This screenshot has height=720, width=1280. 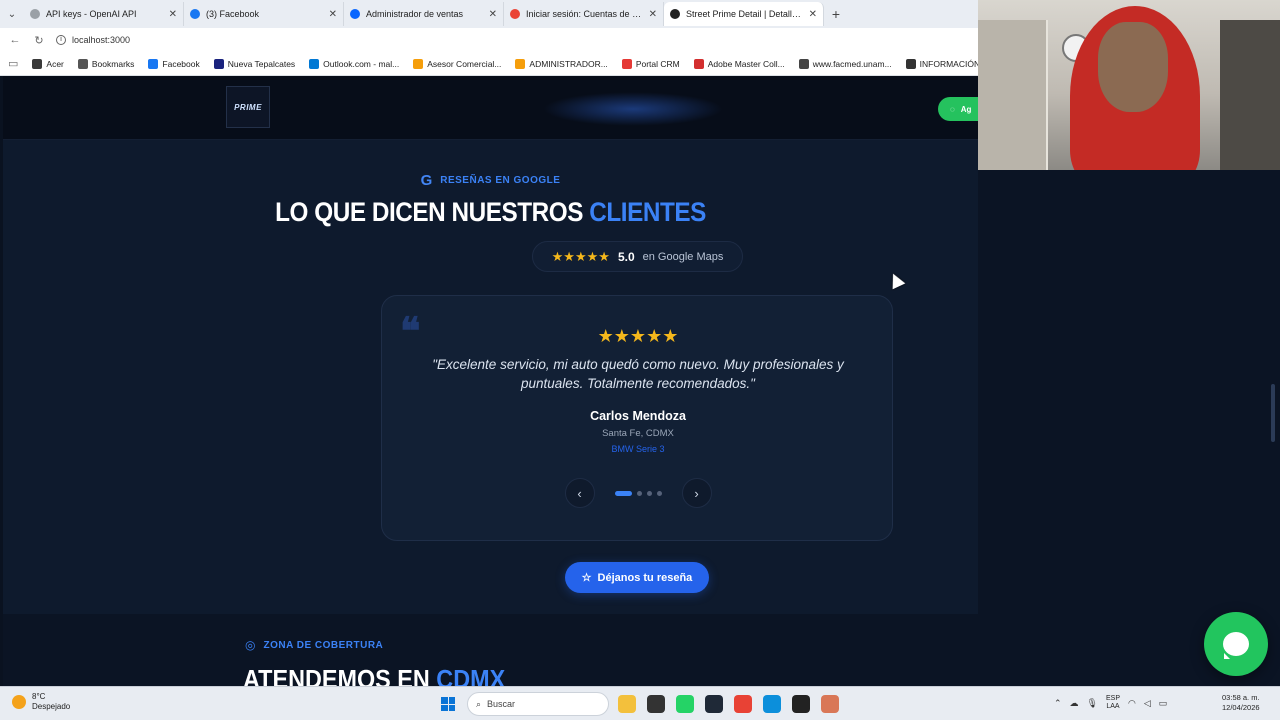 I want to click on review-stars-icon: ★★★★★, so click(x=638, y=336).